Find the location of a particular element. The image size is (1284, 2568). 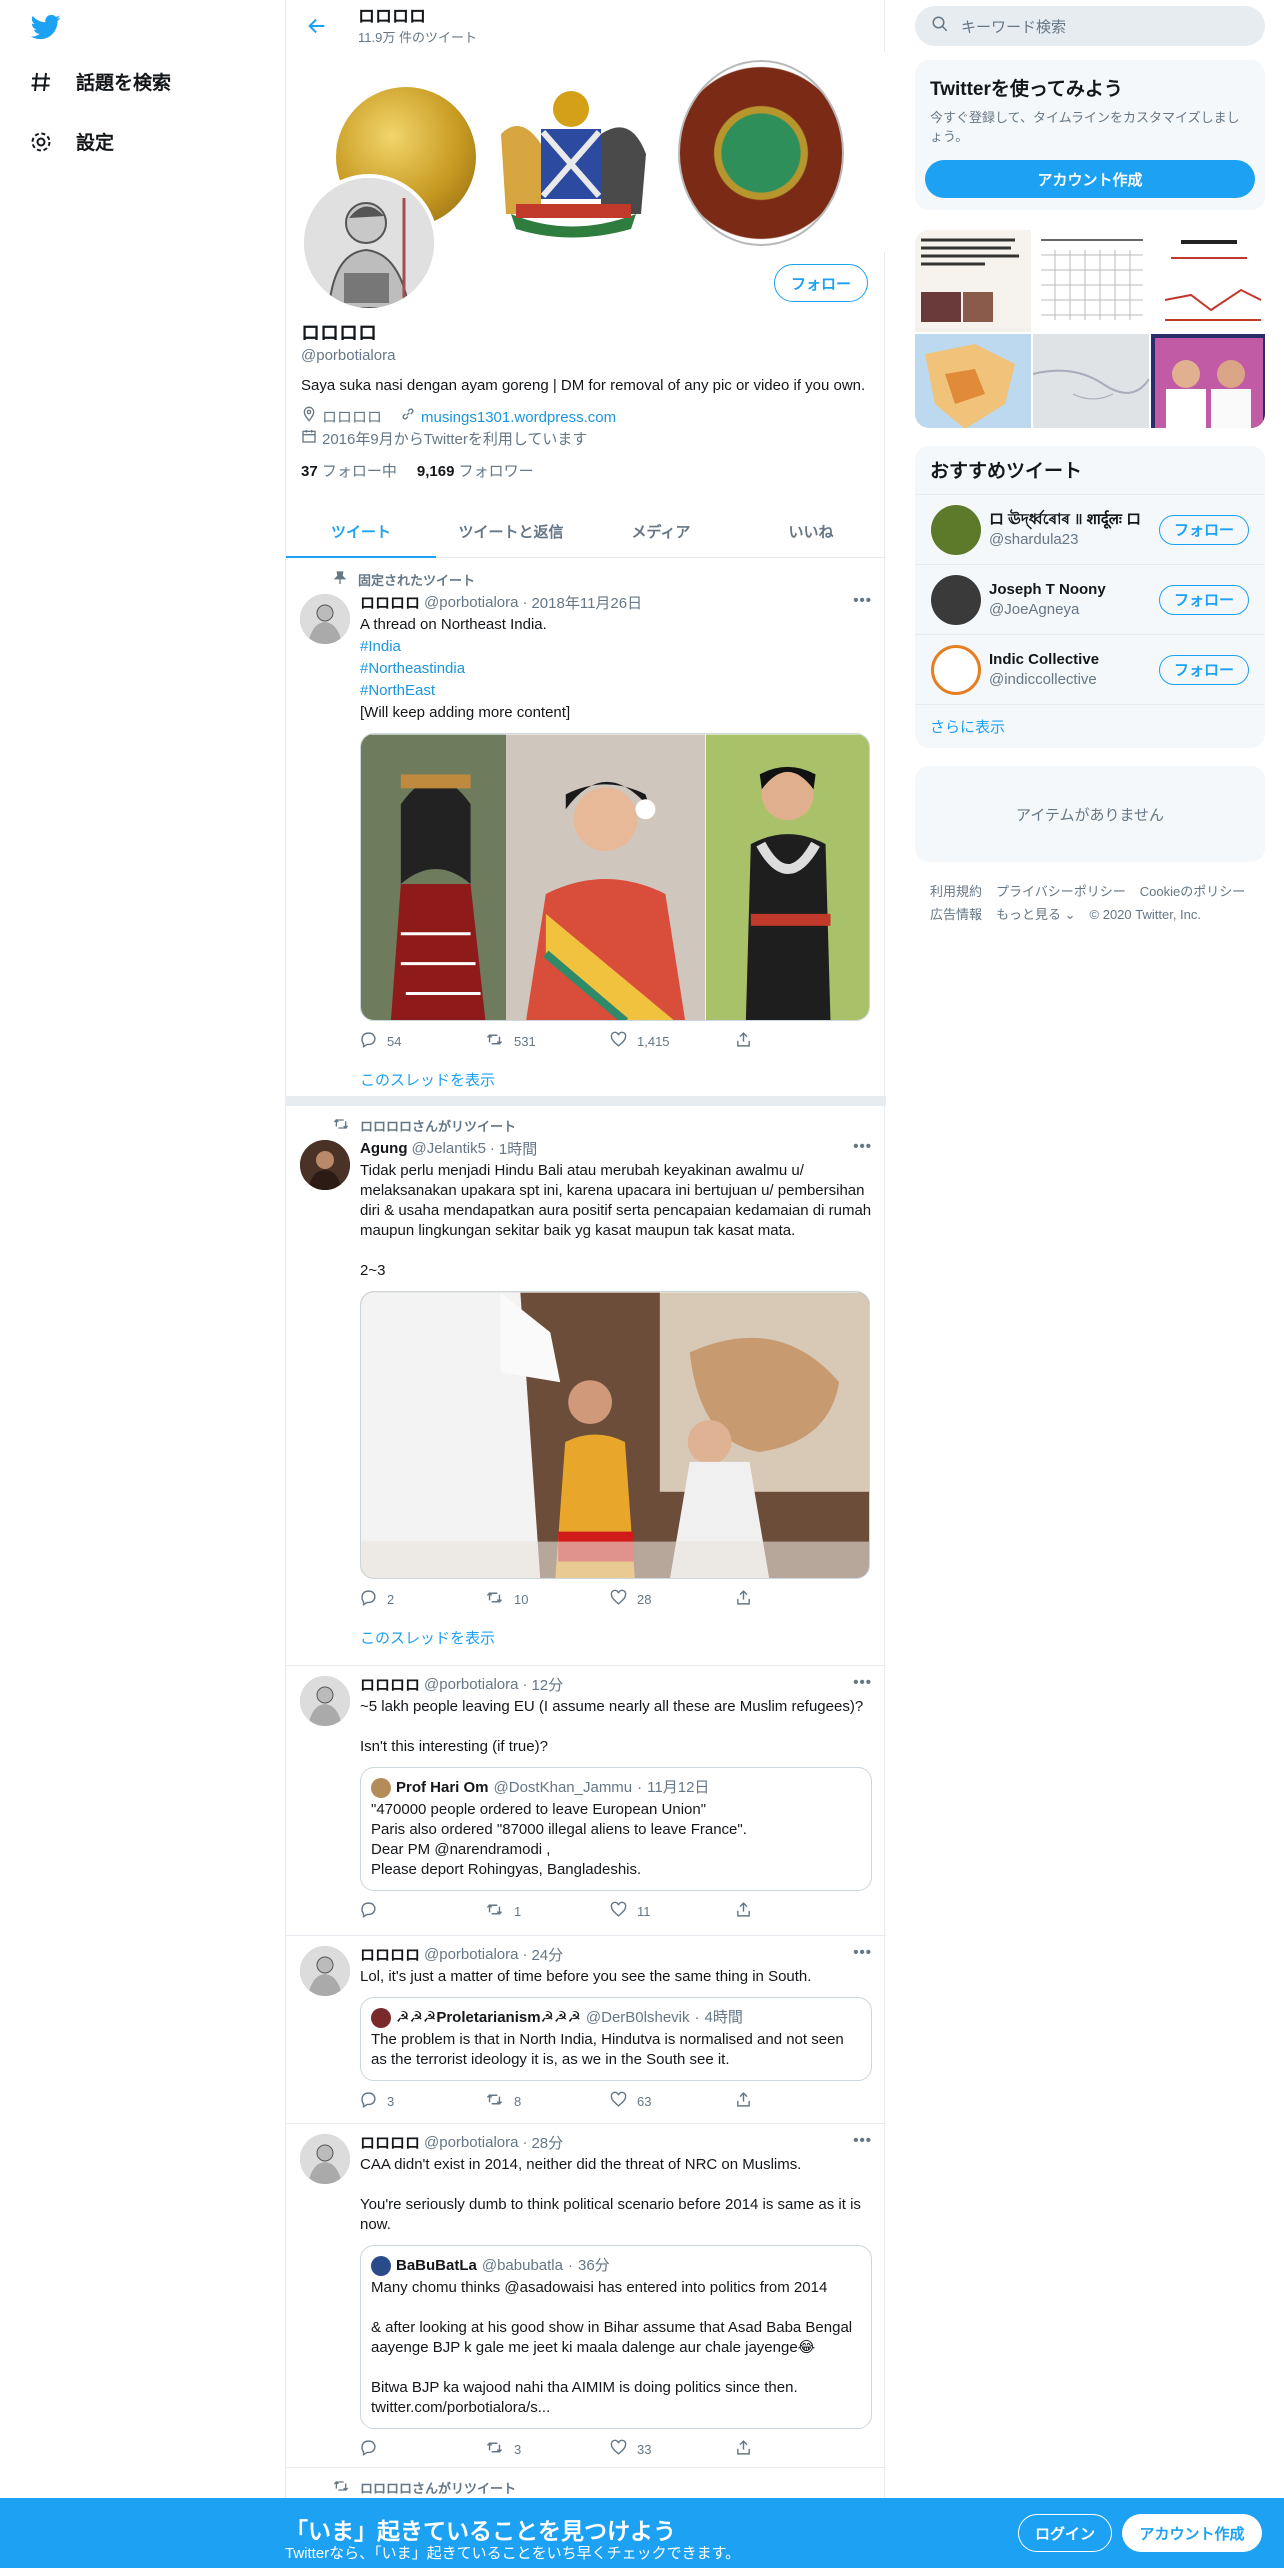

reply-action: 3 is located at coordinates (422, 2101).